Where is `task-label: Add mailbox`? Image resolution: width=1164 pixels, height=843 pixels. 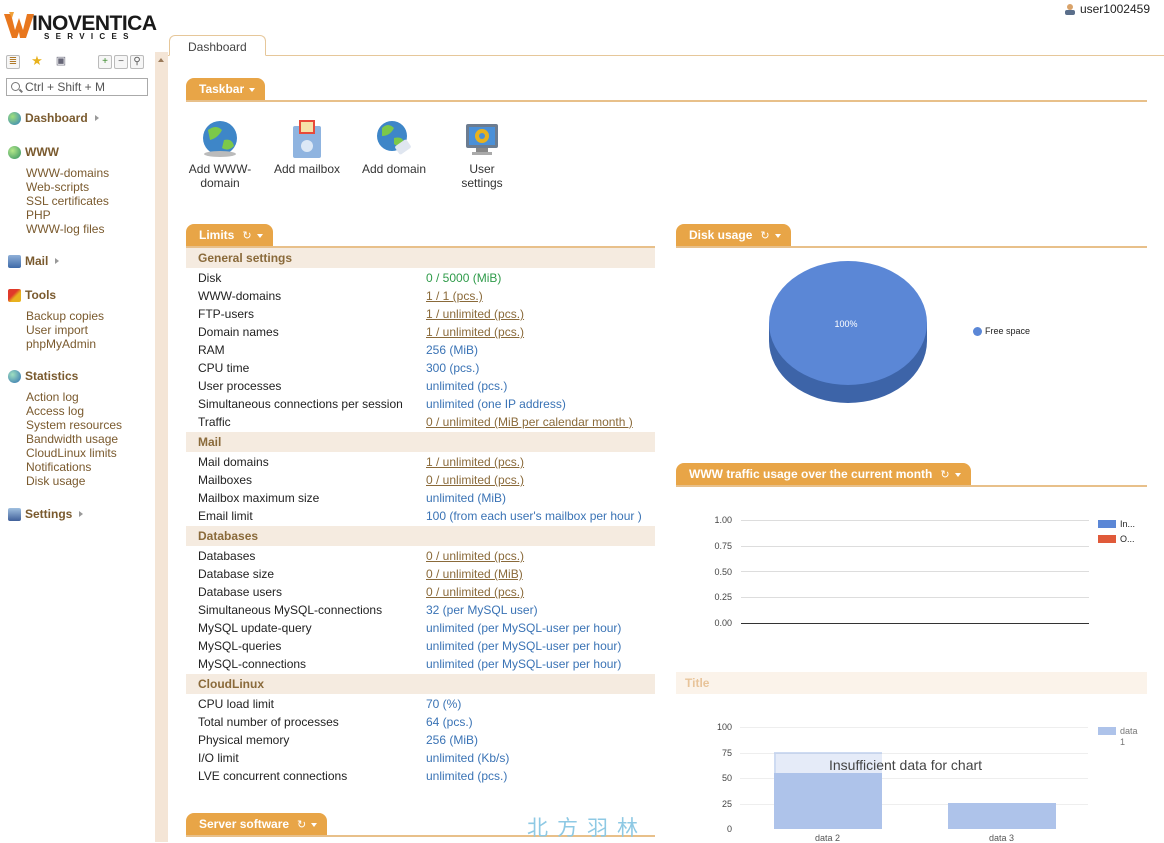
task-label: Add mailbox is located at coordinates (307, 169).